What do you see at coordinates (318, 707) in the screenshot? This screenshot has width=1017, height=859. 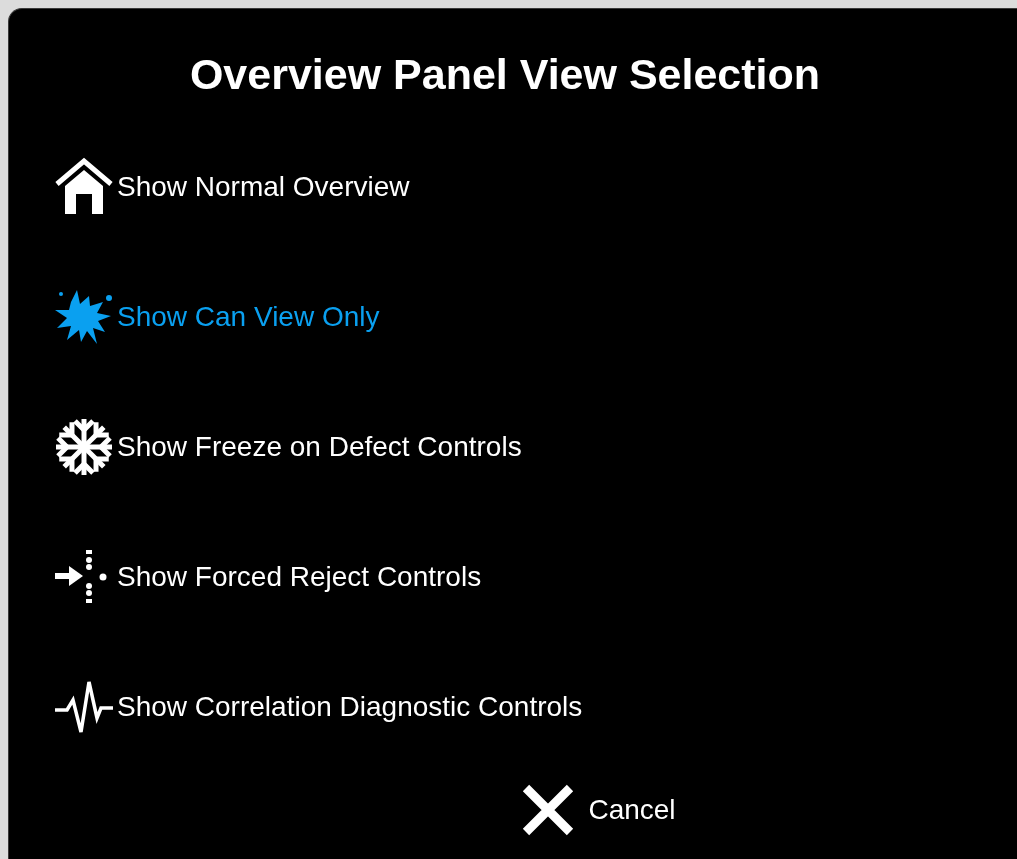 I see `view-option: Show Correlation Diagnostic Controls` at bounding box center [318, 707].